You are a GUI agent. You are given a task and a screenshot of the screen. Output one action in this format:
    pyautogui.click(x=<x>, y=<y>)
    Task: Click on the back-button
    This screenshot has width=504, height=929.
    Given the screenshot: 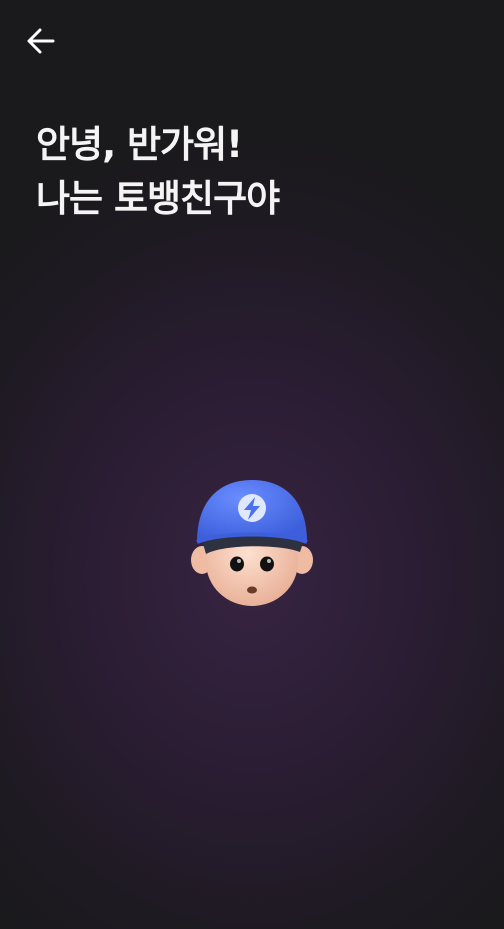 What is the action you would take?
    pyautogui.click(x=41, y=41)
    